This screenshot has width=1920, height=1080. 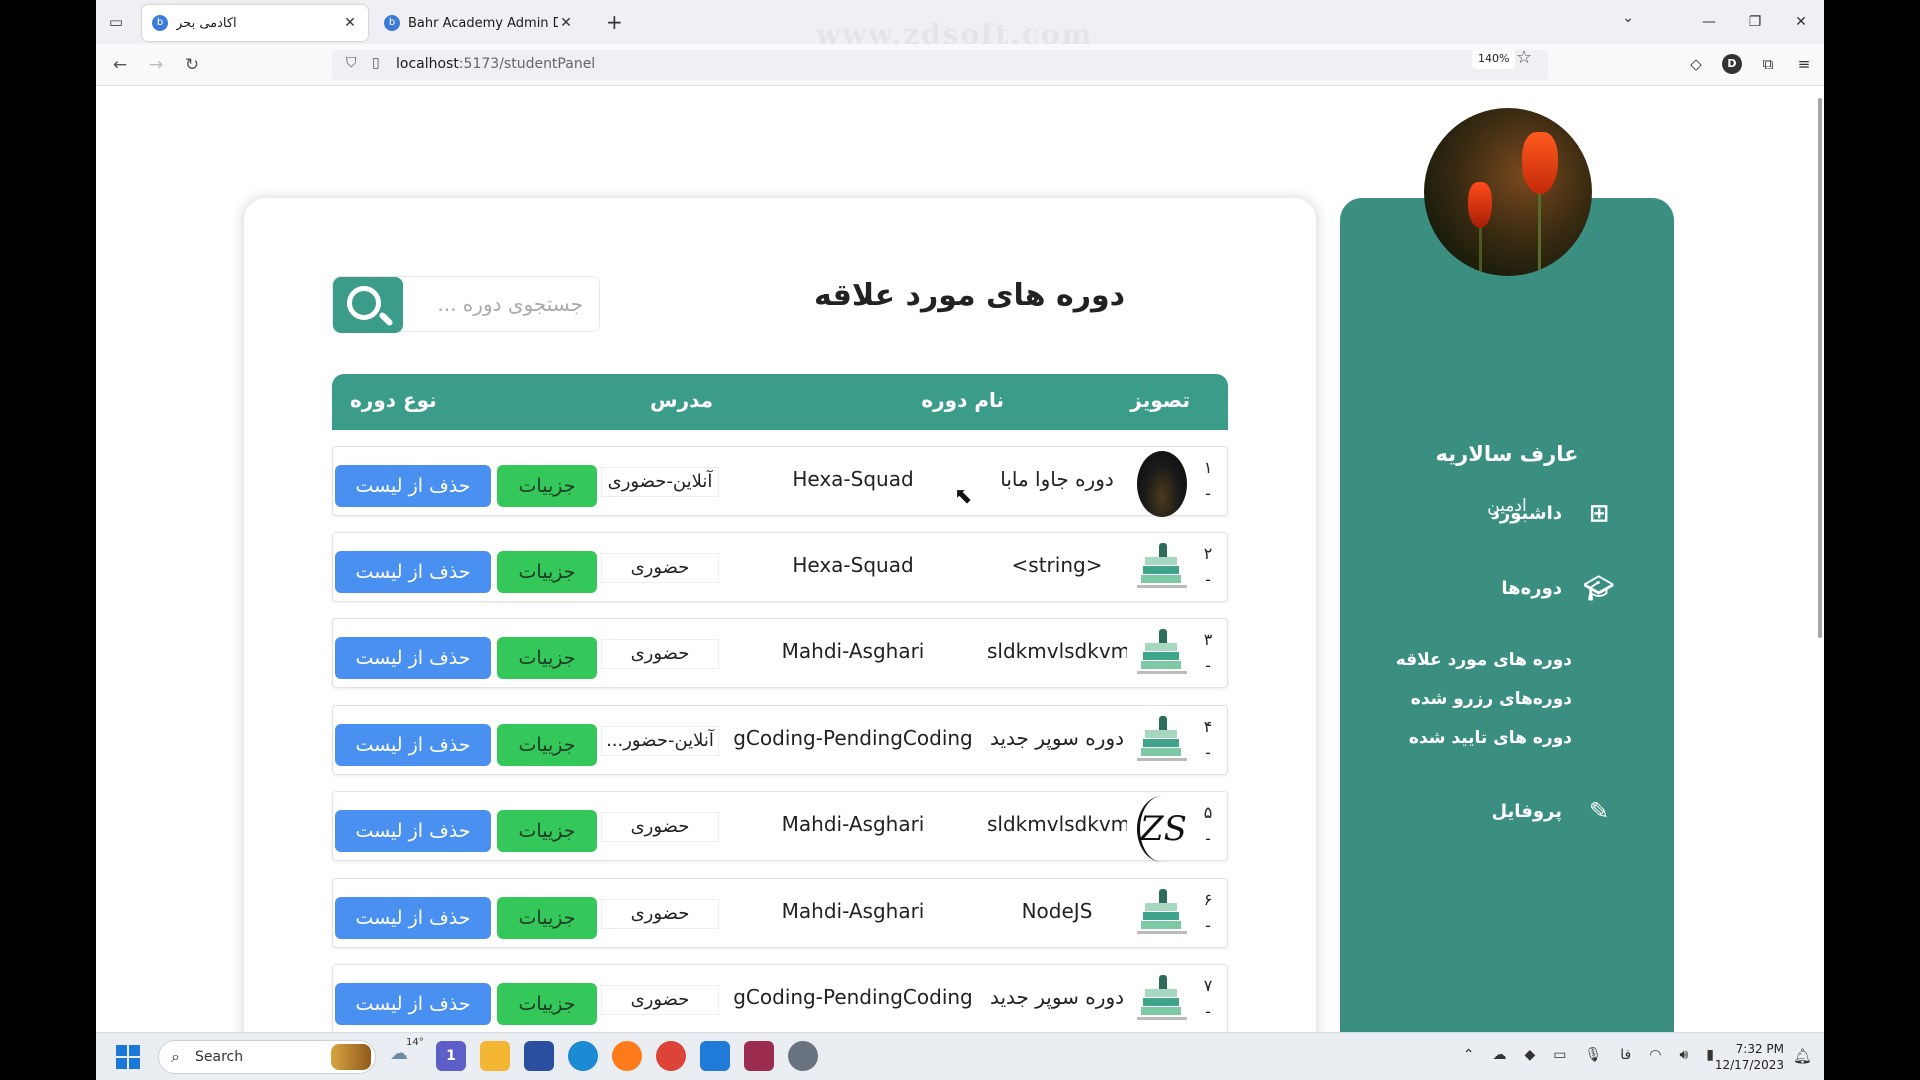 I want to click on tab-bahr-academy: b آکادمی بحر ✕, so click(x=255, y=23).